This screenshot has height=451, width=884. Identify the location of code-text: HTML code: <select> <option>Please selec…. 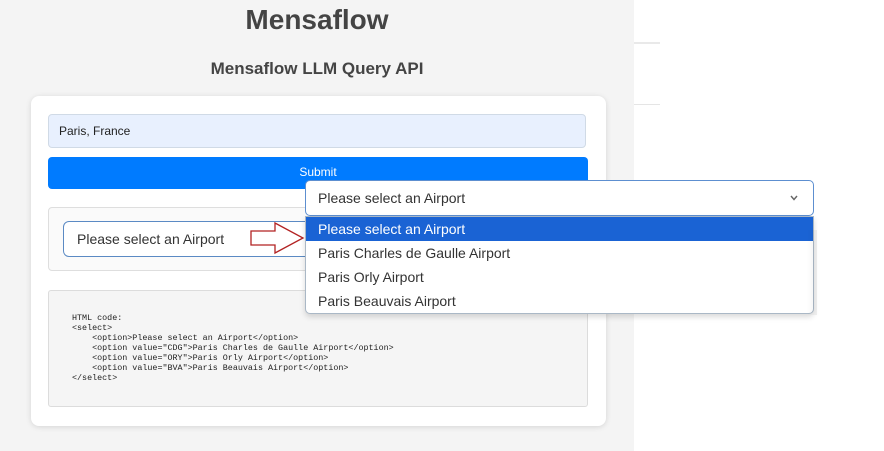
(233, 348).